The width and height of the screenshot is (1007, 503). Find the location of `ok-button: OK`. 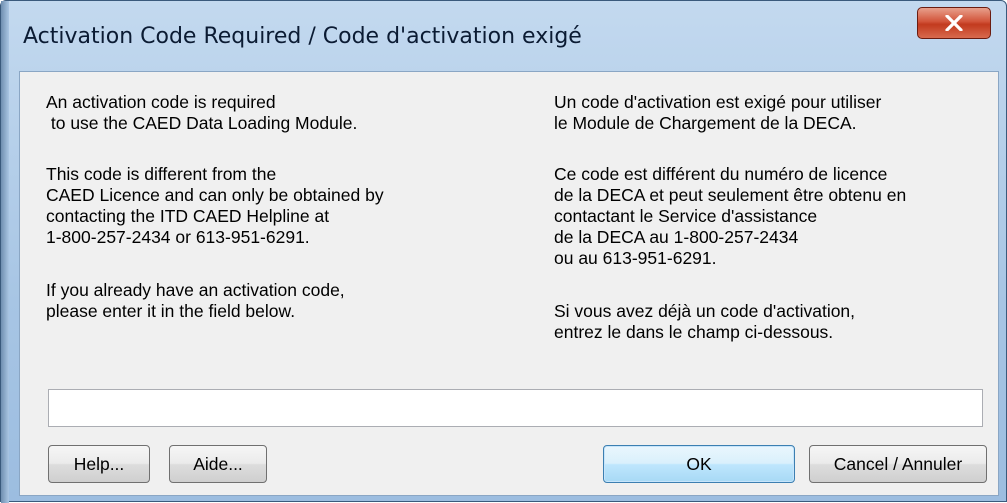

ok-button: OK is located at coordinates (699, 464).